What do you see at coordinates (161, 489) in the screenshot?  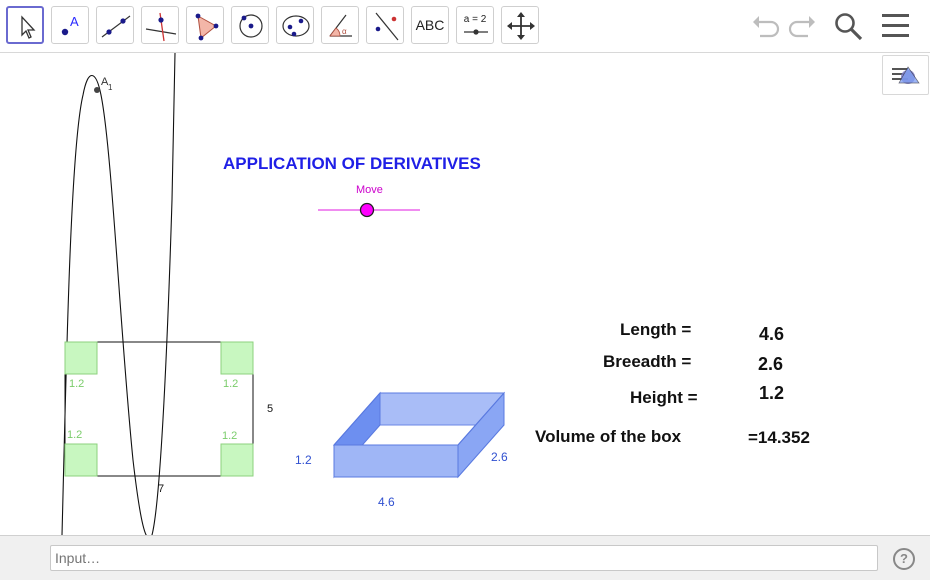 I see `sheet-bottom-label: 7` at bounding box center [161, 489].